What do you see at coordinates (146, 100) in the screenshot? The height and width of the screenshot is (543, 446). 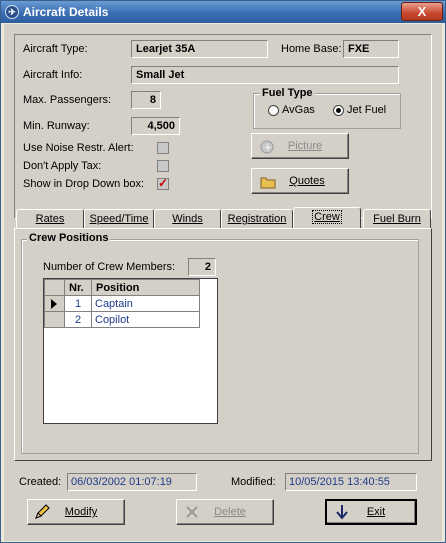 I see `max-passengers-field: 8` at bounding box center [146, 100].